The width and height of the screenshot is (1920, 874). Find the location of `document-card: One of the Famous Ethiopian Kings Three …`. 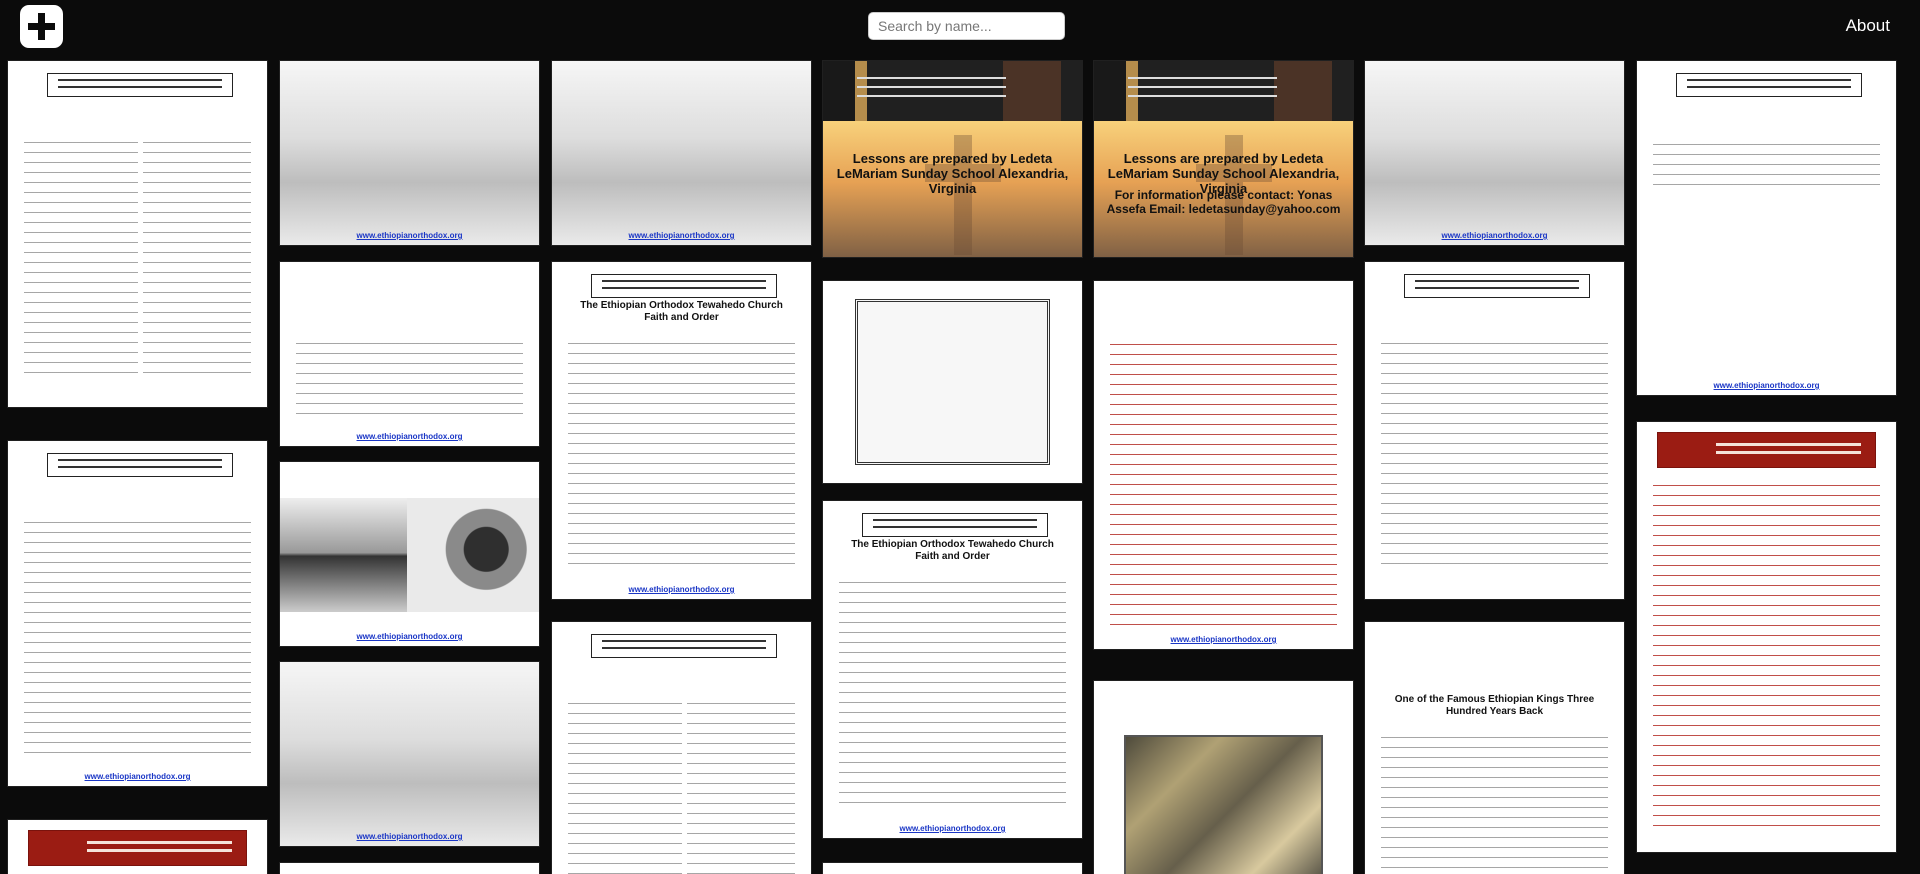

document-card: One of the Famous Ethiopian Kings Three … is located at coordinates (1494, 747).